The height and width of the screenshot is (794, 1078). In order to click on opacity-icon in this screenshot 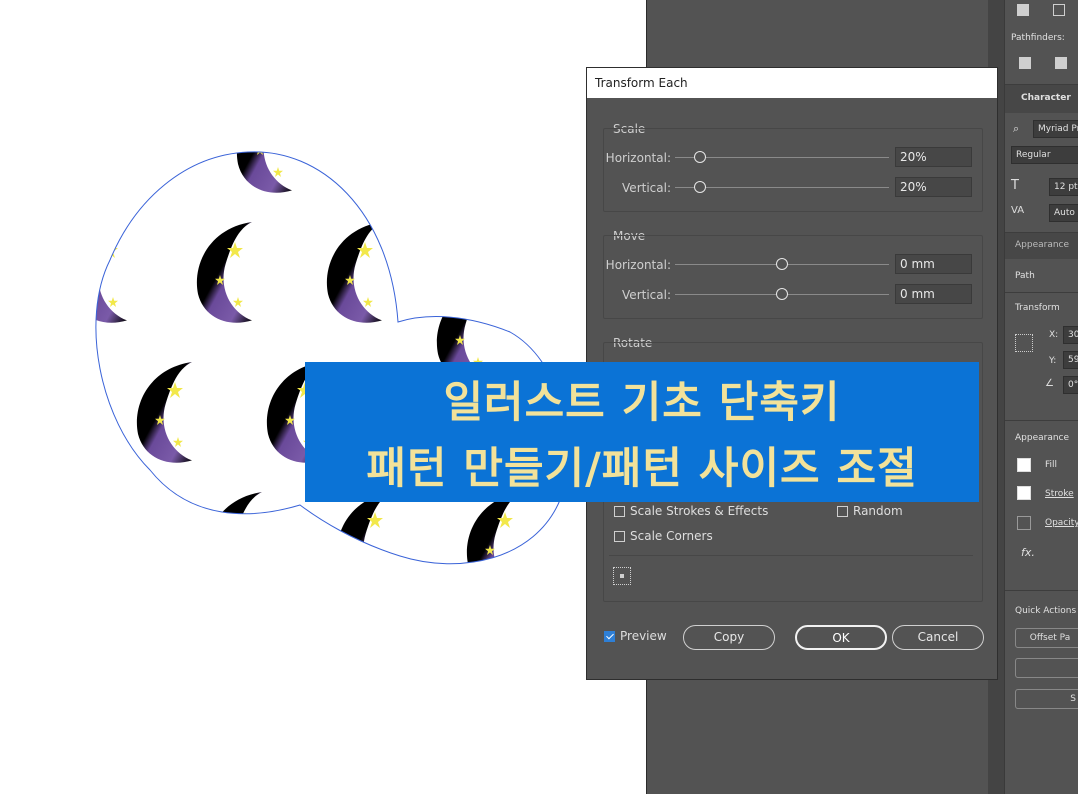, I will do `click(1024, 523)`.